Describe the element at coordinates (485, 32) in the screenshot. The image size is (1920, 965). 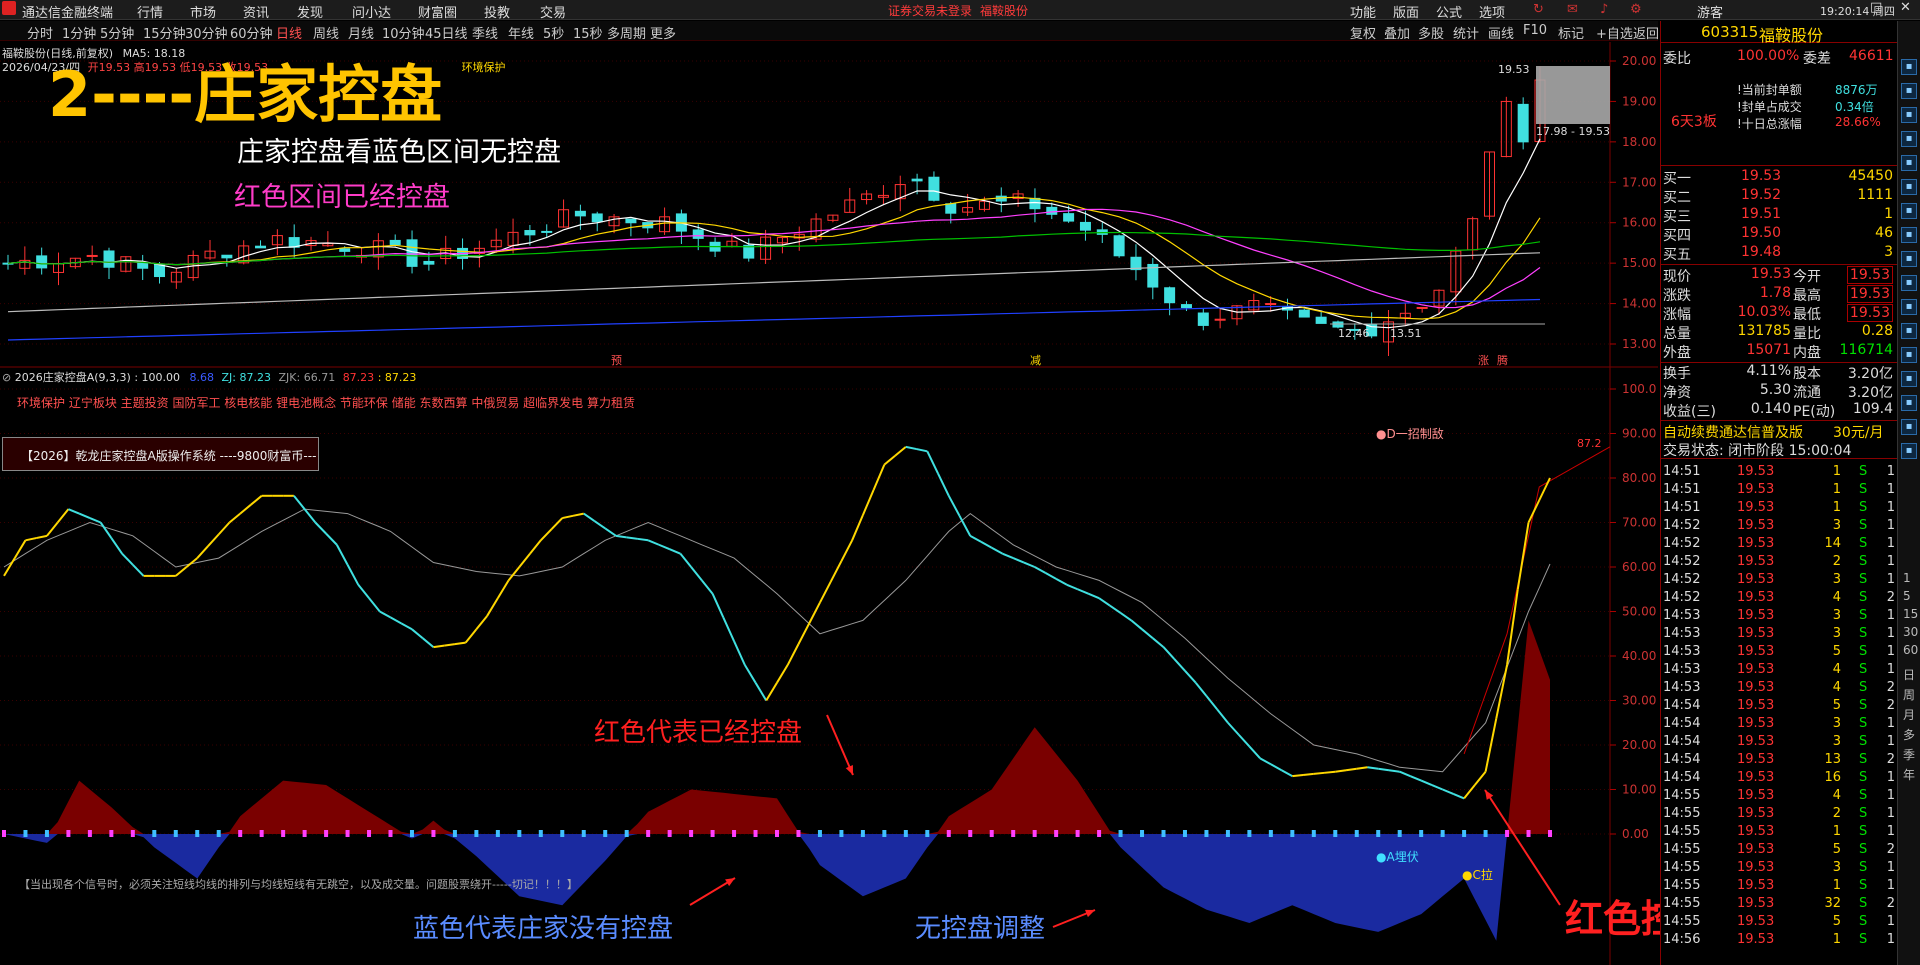
I see `period-11: 季线` at that location.